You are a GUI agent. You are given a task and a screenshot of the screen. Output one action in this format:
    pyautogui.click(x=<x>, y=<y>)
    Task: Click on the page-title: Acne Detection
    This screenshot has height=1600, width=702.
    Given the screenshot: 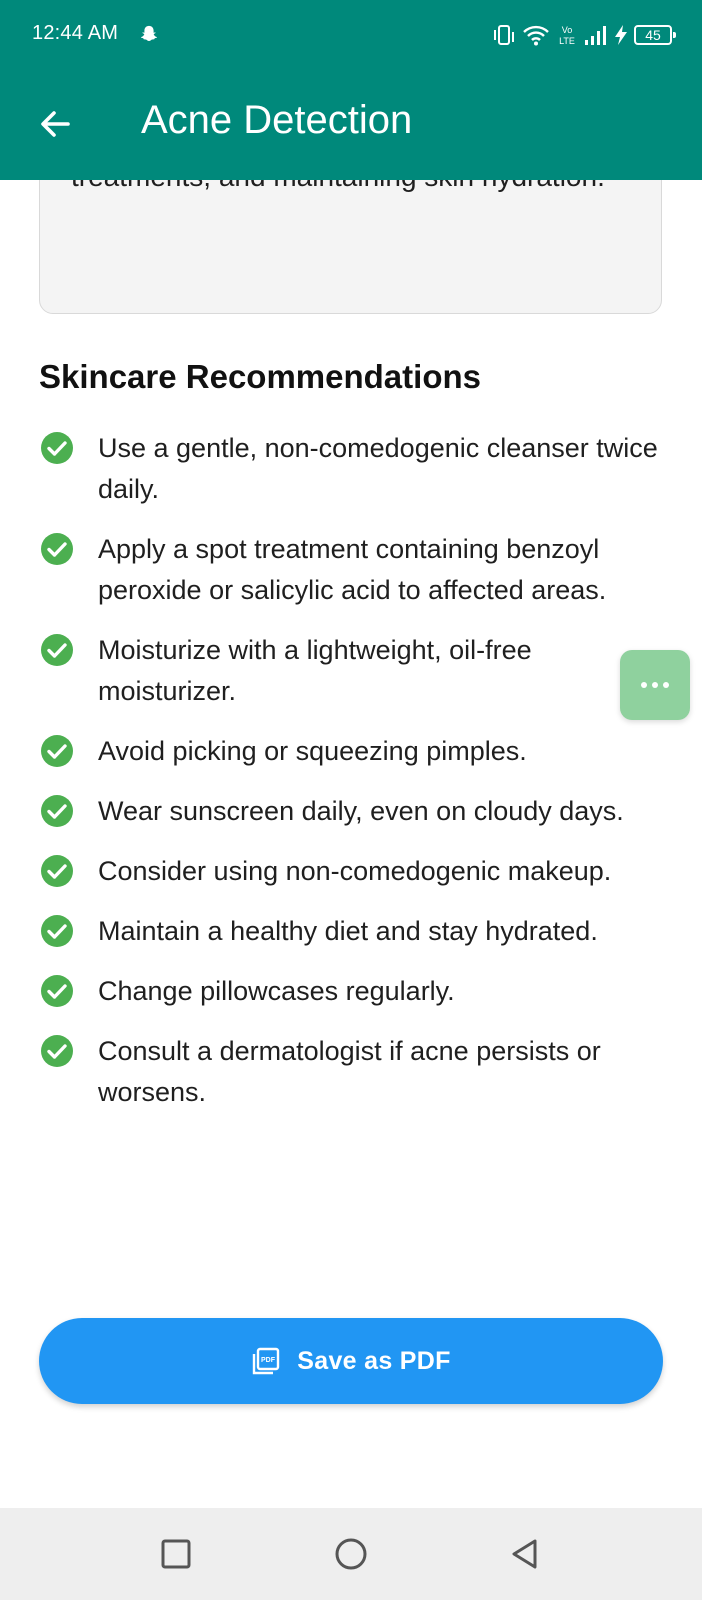 What is the action you would take?
    pyautogui.click(x=277, y=120)
    